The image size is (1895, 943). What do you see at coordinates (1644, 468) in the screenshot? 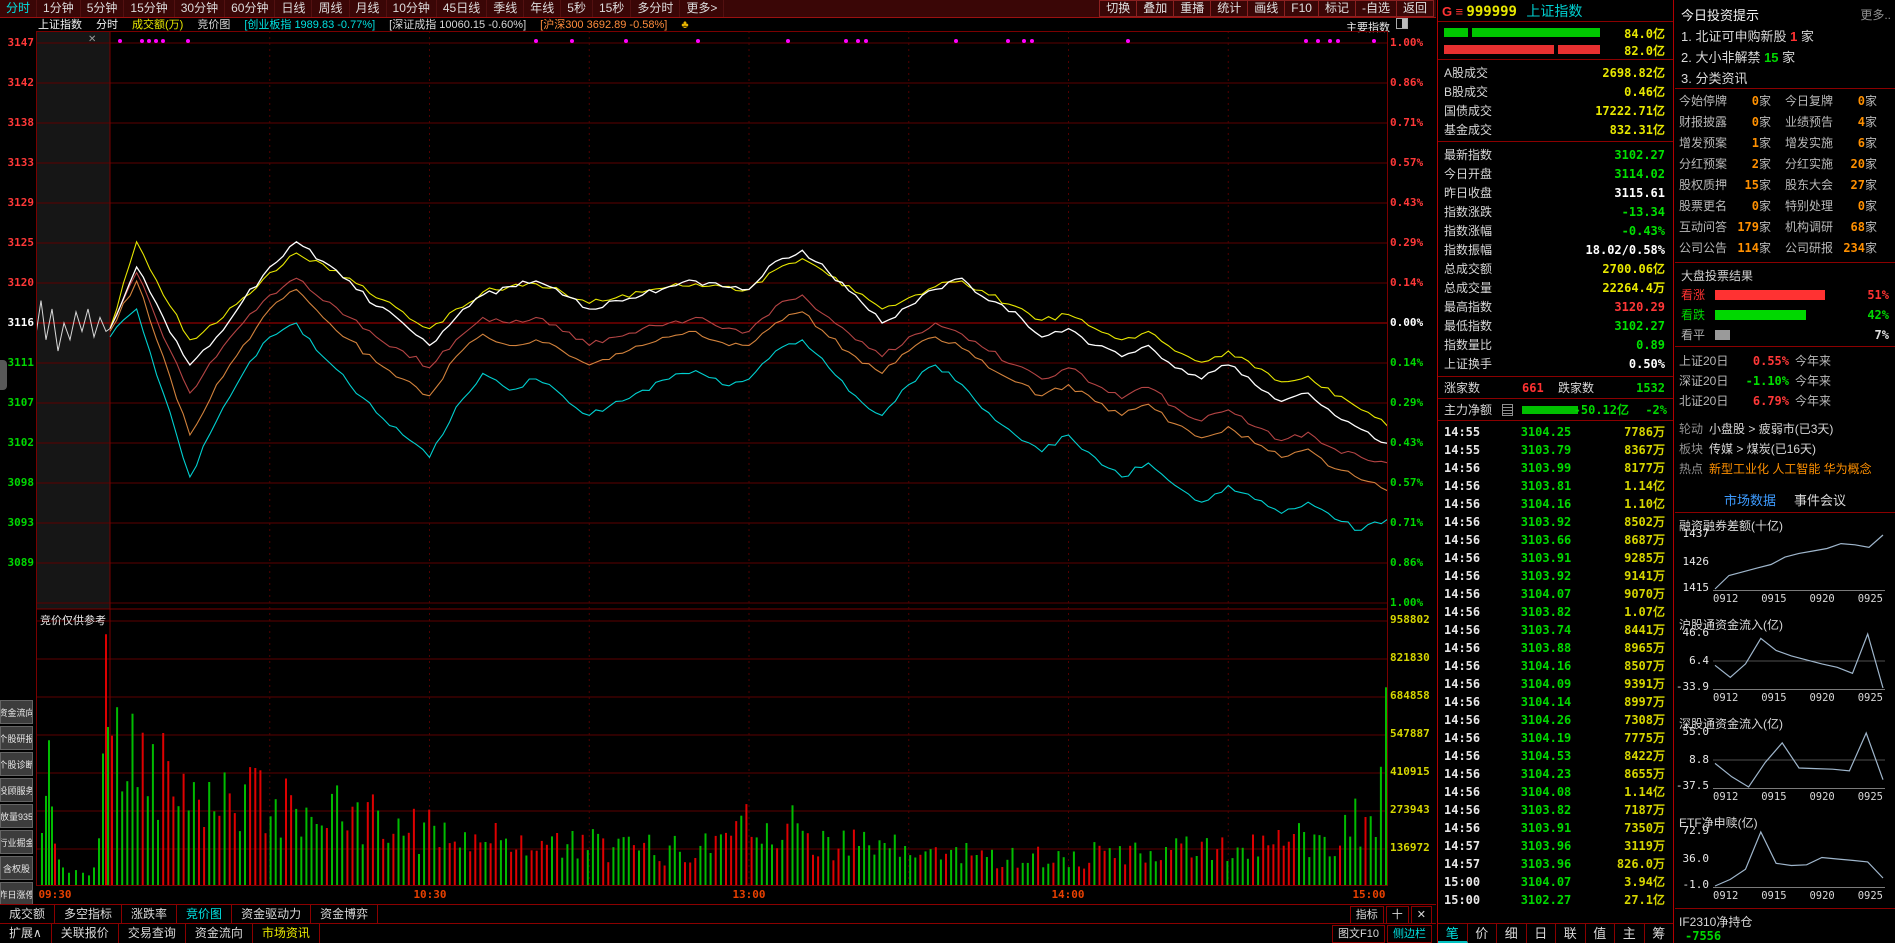
I see `tick-volume: 8177万` at bounding box center [1644, 468].